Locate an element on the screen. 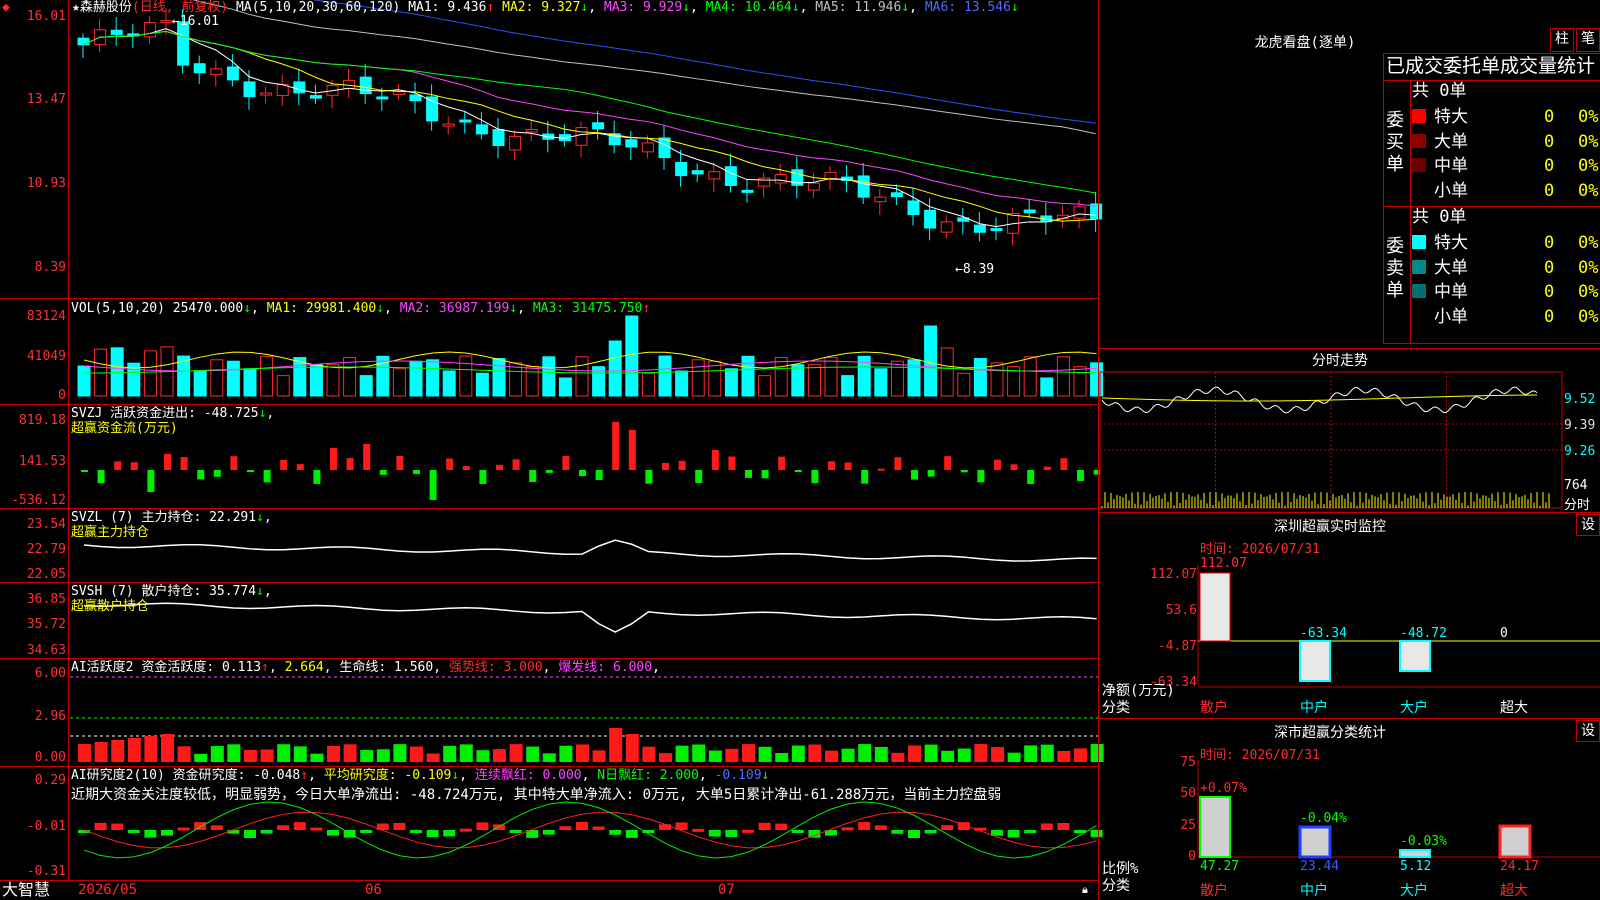 This screenshot has height=900, width=1600. order-label-col is located at coordinates (1410, 211).